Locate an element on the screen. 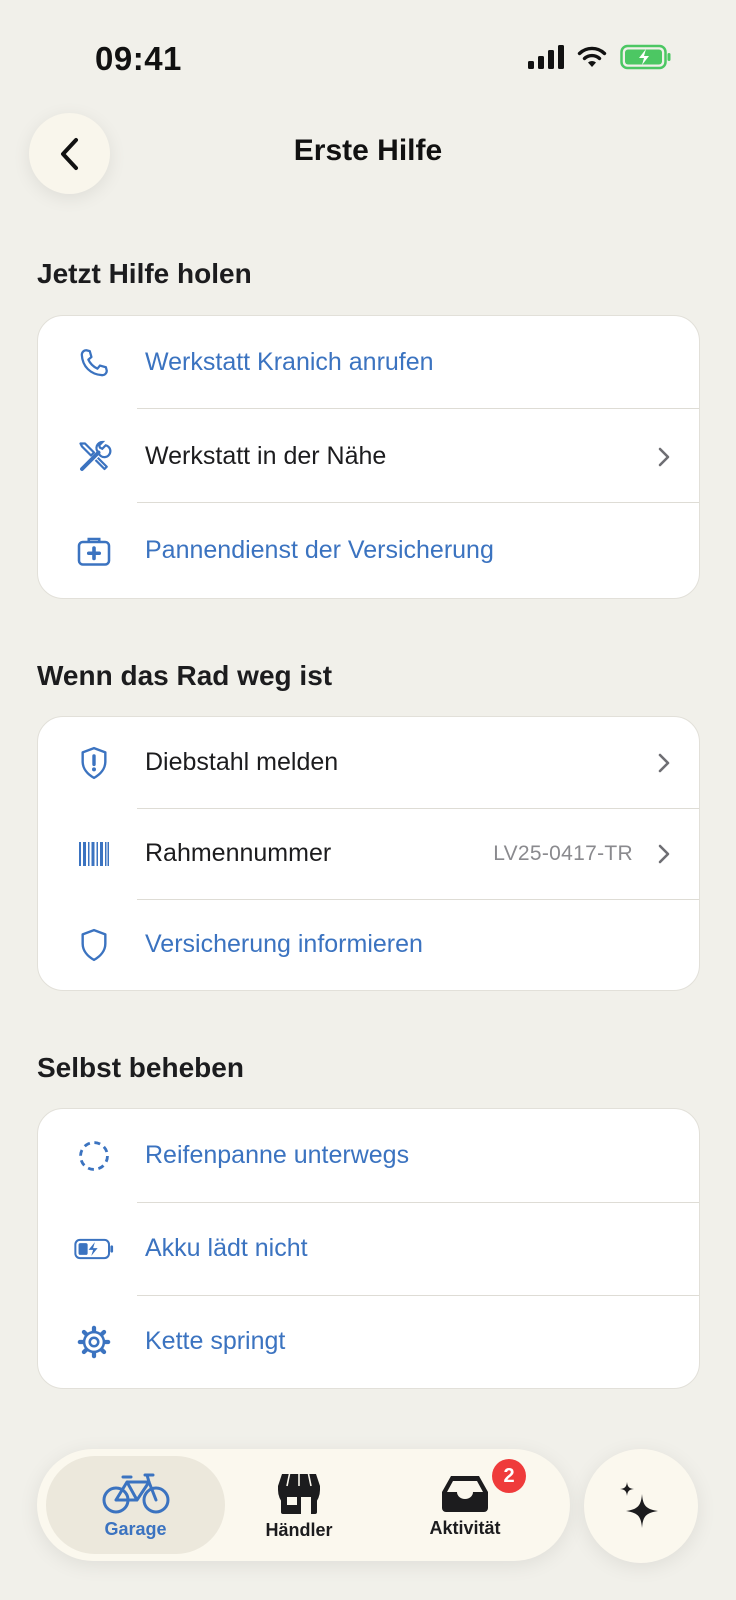 The image size is (736, 1600). row-insurance-breakdown: Pannendienst der Versicherung is located at coordinates (368, 550).